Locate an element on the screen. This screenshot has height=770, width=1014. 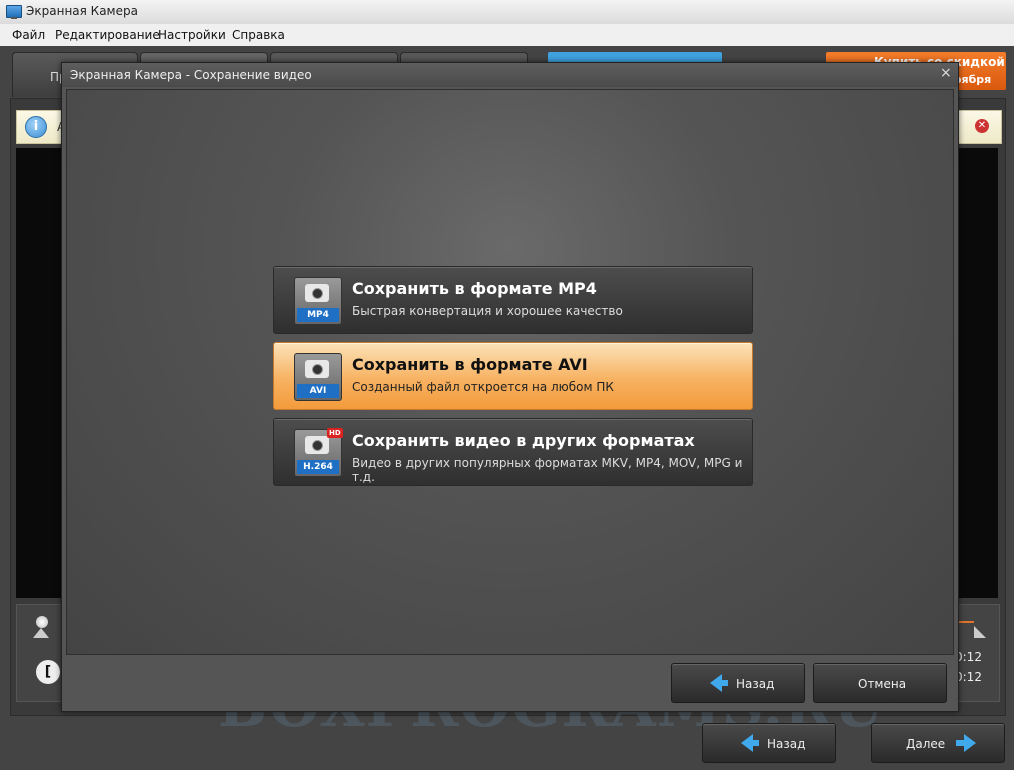
close-icon: ✕ is located at coordinates (982, 126).